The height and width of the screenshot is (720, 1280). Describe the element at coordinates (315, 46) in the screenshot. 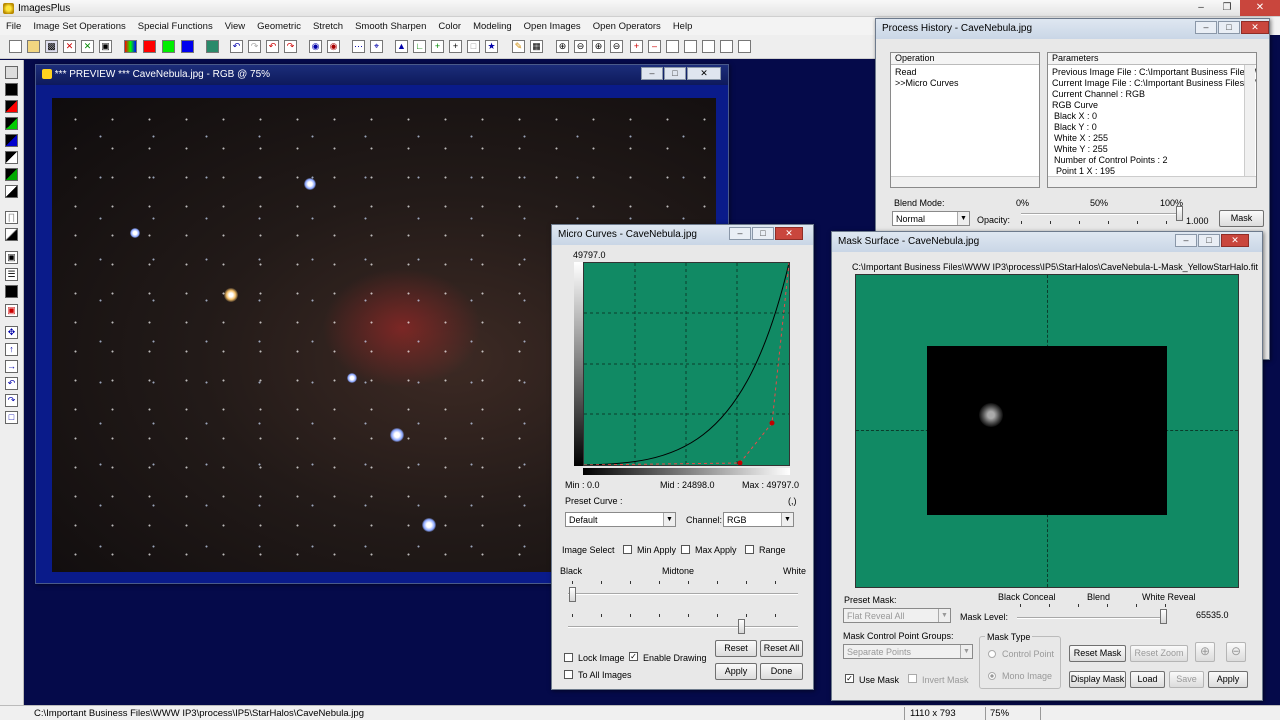

I see `target-icon: ◉` at that location.